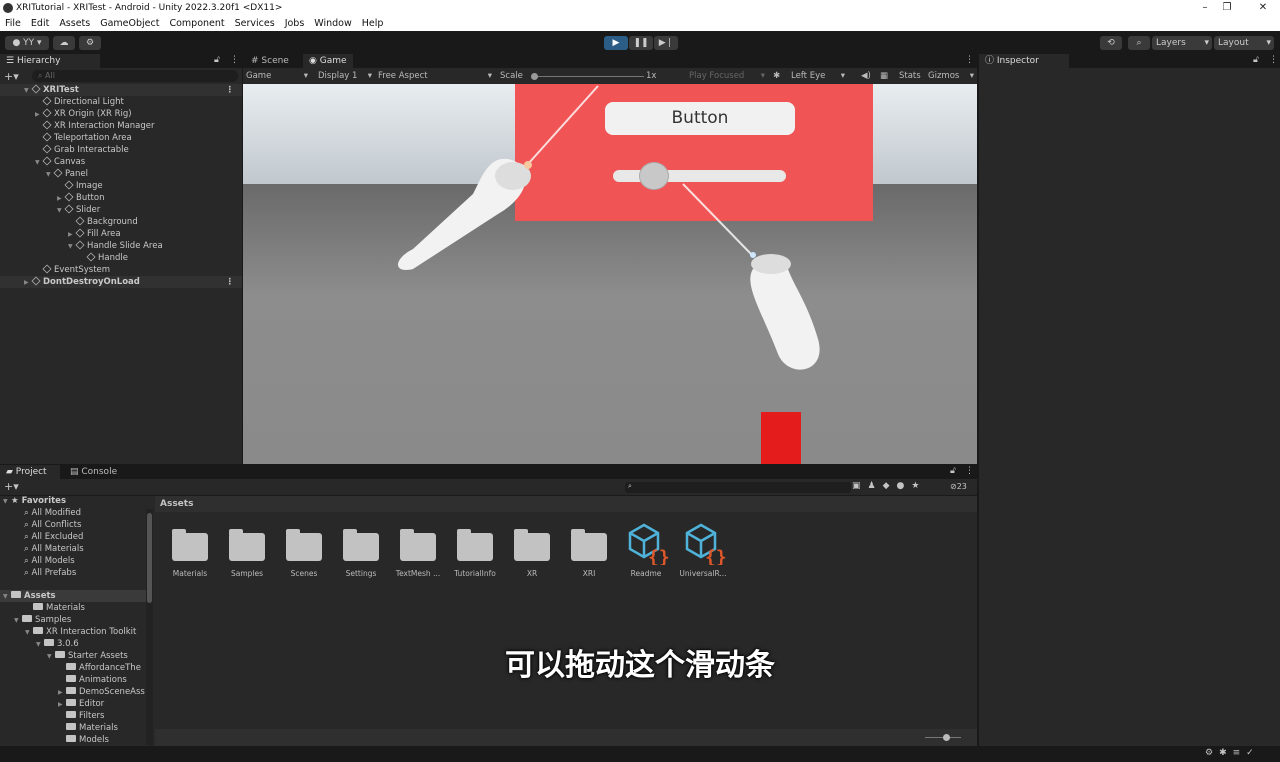 The height and width of the screenshot is (762, 1280). I want to click on hierarchy-item: ▼ XRITest ⋮, so click(121, 90).